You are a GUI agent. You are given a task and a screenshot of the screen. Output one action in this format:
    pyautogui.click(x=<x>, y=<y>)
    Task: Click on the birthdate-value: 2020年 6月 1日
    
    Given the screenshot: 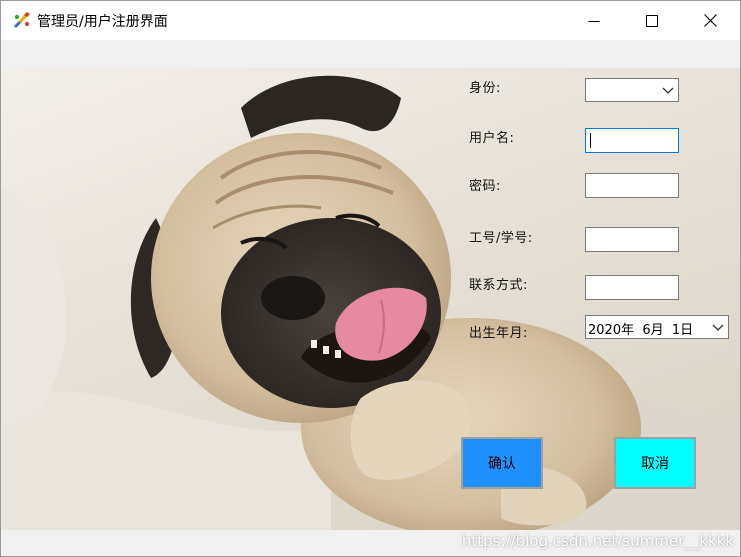 What is the action you would take?
    pyautogui.click(x=641, y=330)
    